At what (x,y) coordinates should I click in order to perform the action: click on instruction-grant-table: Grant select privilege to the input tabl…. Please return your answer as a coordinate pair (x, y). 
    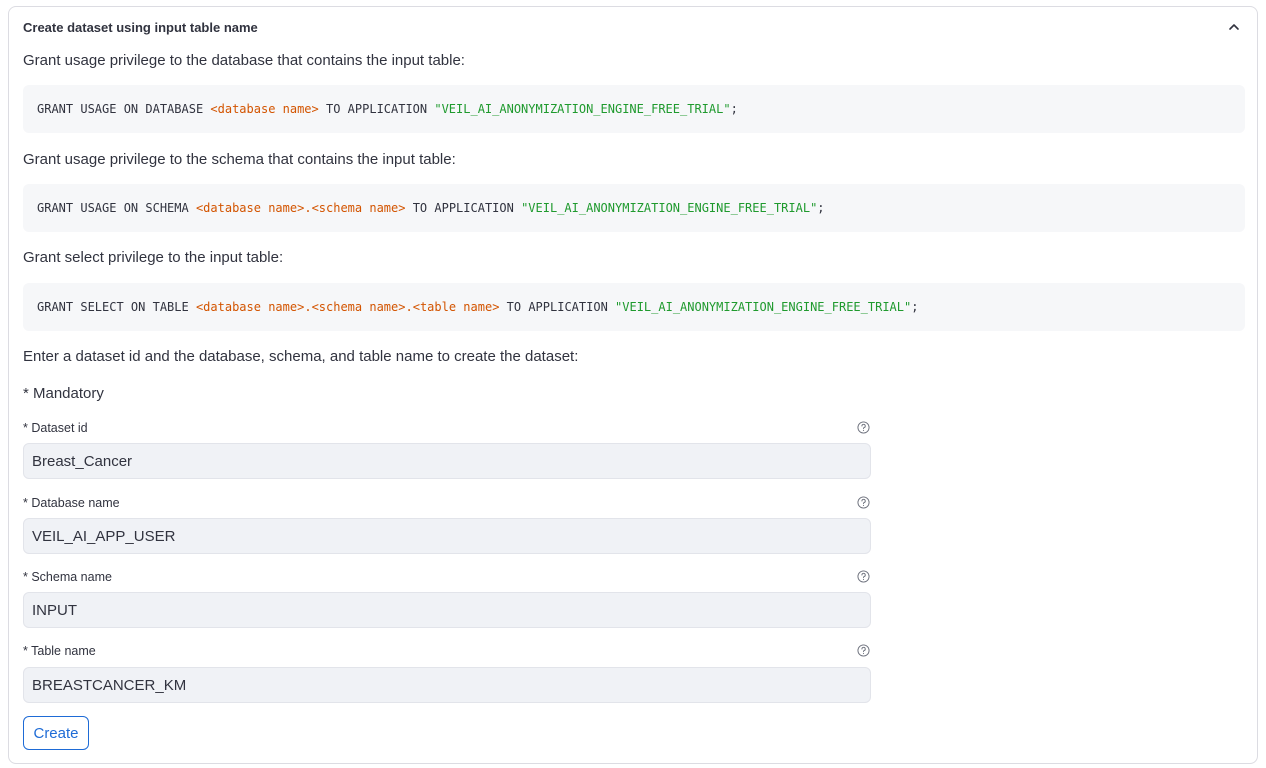
    Looking at the image, I should click on (153, 257).